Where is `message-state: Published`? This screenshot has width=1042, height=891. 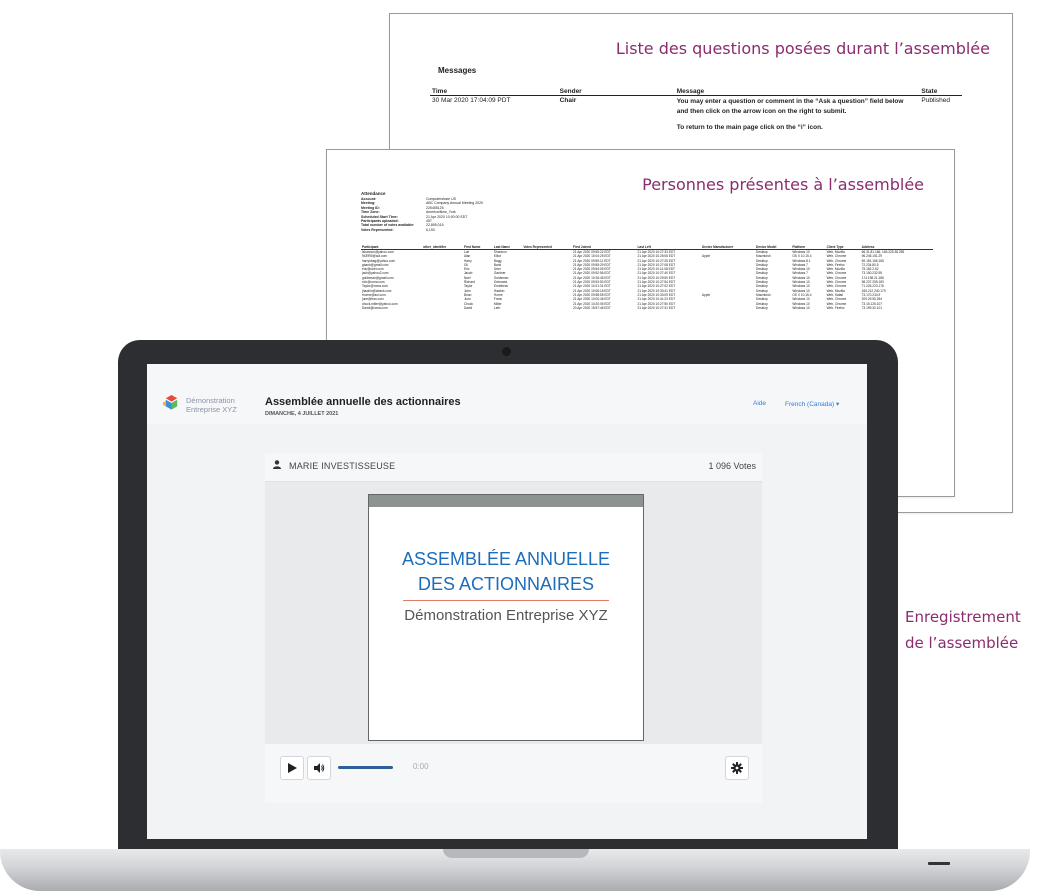
message-state: Published is located at coordinates (935, 100).